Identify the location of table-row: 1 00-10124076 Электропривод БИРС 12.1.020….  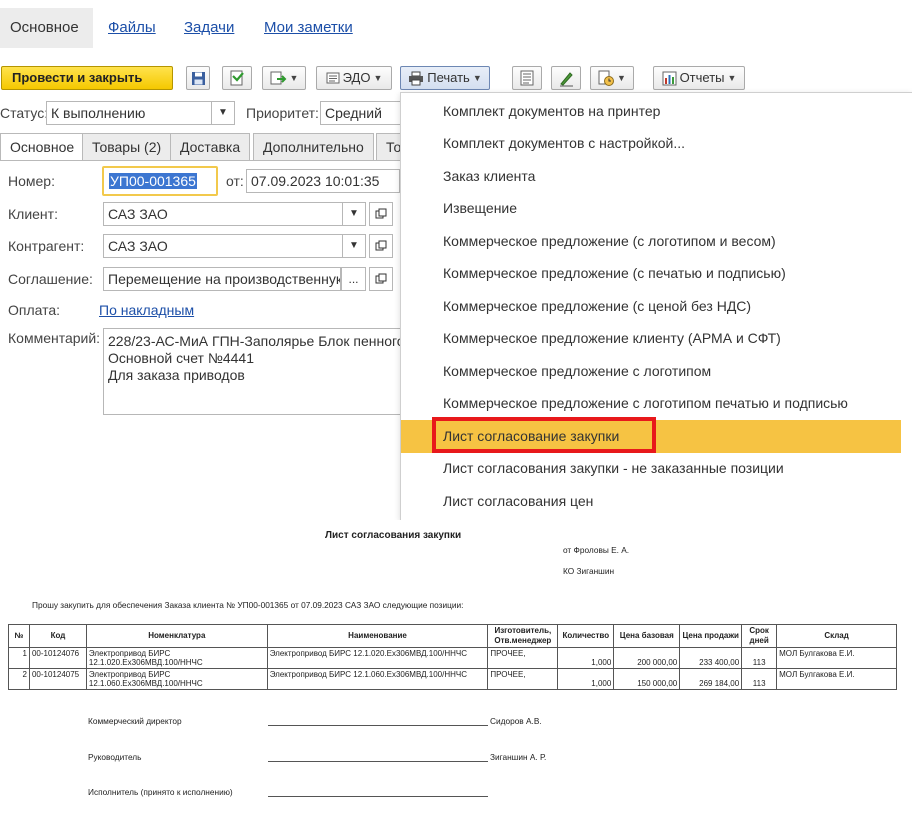
(452, 658).